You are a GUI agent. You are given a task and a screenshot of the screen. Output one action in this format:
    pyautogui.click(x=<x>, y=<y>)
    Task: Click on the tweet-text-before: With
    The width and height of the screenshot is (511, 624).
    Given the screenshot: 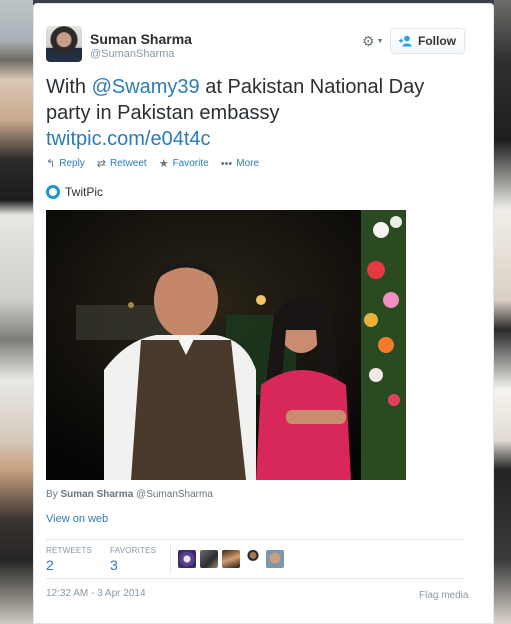 What is the action you would take?
    pyautogui.click(x=69, y=87)
    